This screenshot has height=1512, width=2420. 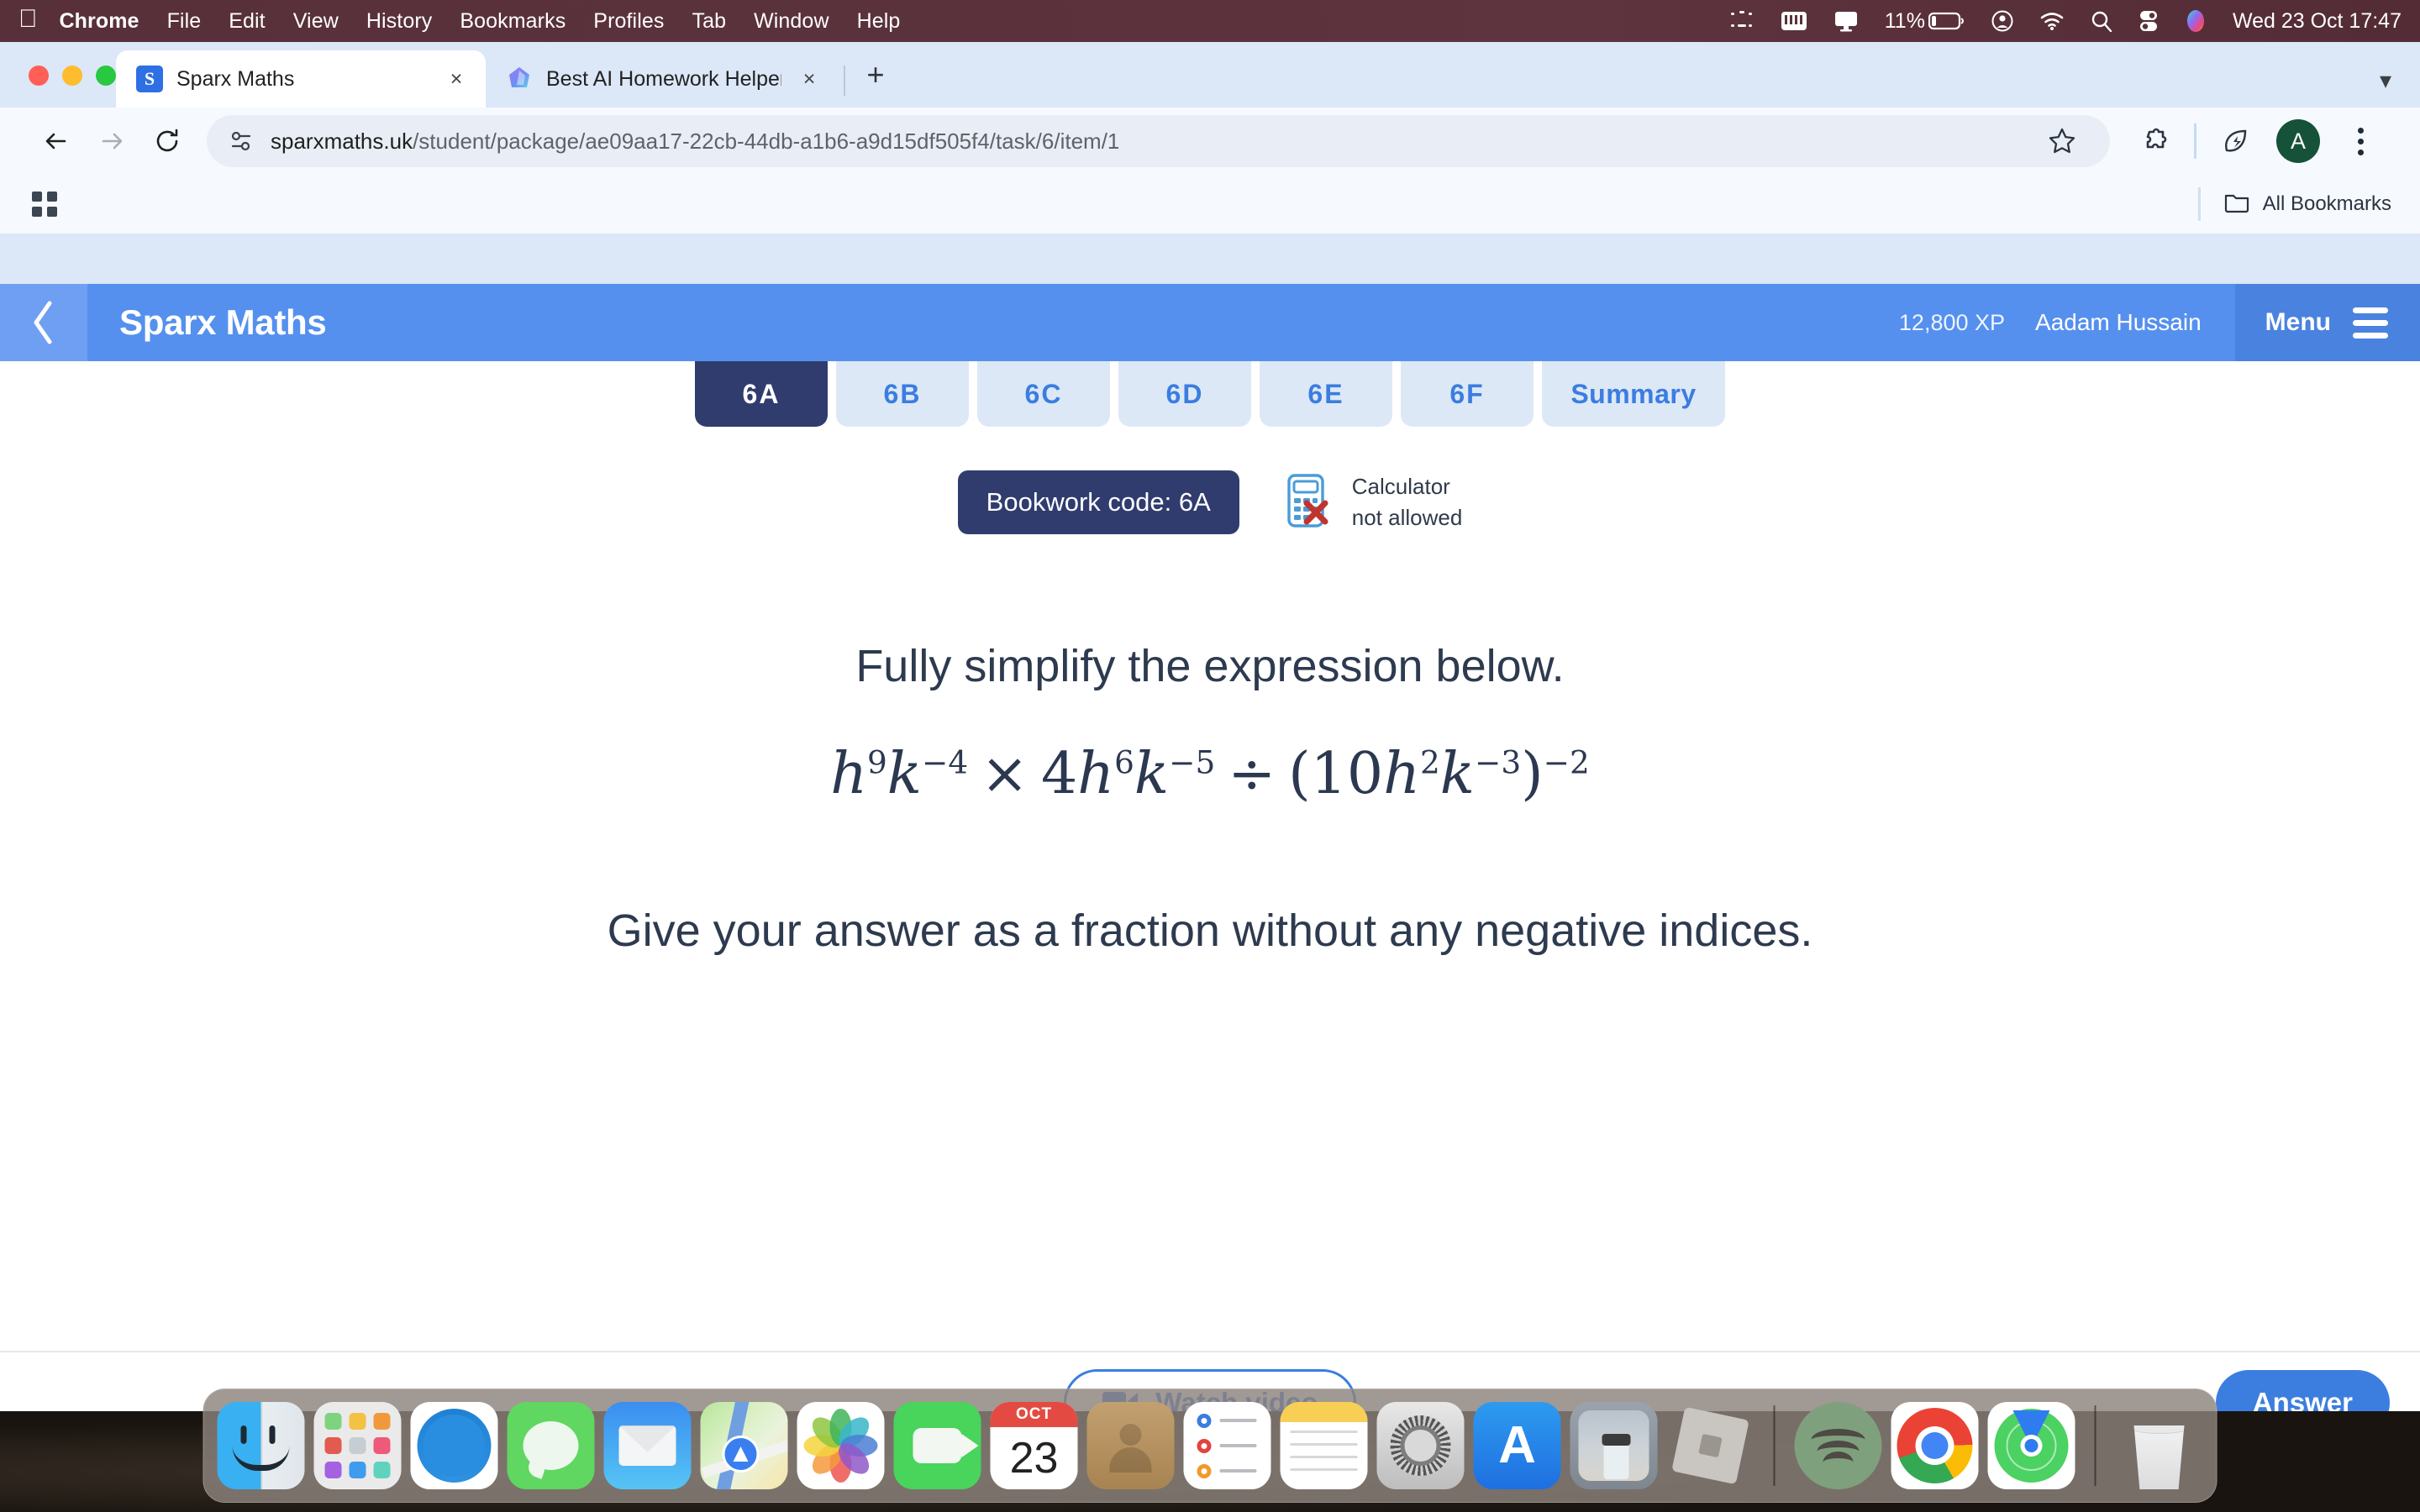 I want to click on menu-button: Menu, so click(x=2327, y=322).